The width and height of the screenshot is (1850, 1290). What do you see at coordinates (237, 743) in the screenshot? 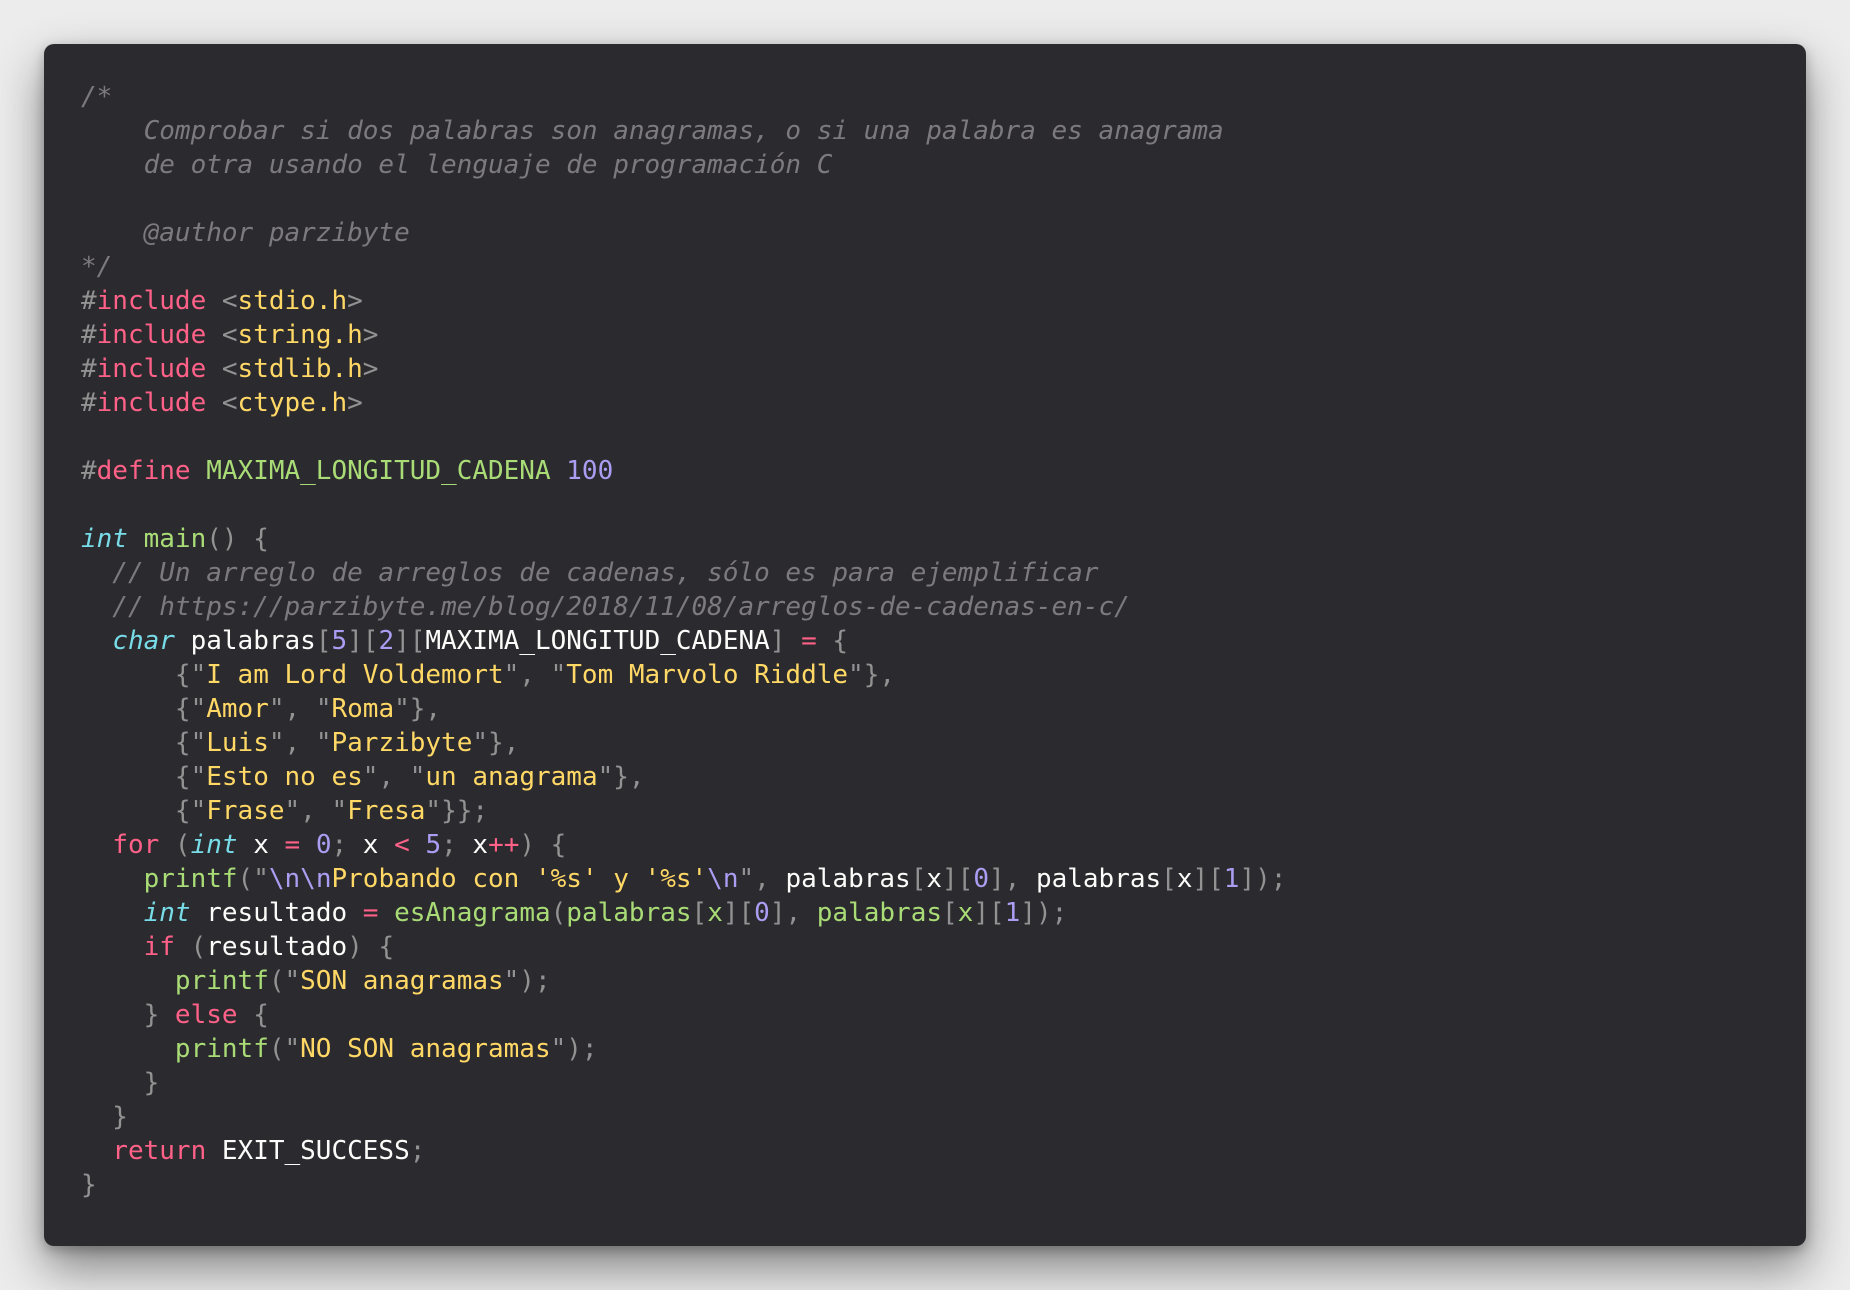
I see `code-token: Luis` at bounding box center [237, 743].